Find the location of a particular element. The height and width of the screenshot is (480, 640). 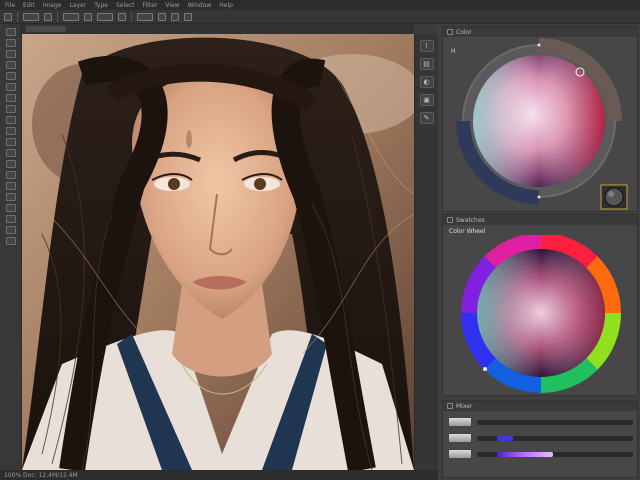

swatches-panel: Swatches Color Wheel is located at coordinates (540, 305).